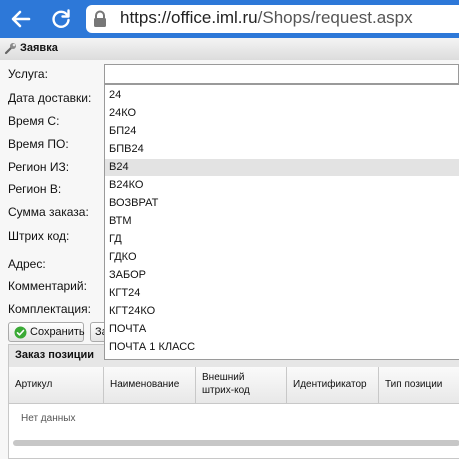 The height and width of the screenshot is (459, 459). What do you see at coordinates (100, 21) in the screenshot?
I see `lock-icon` at bounding box center [100, 21].